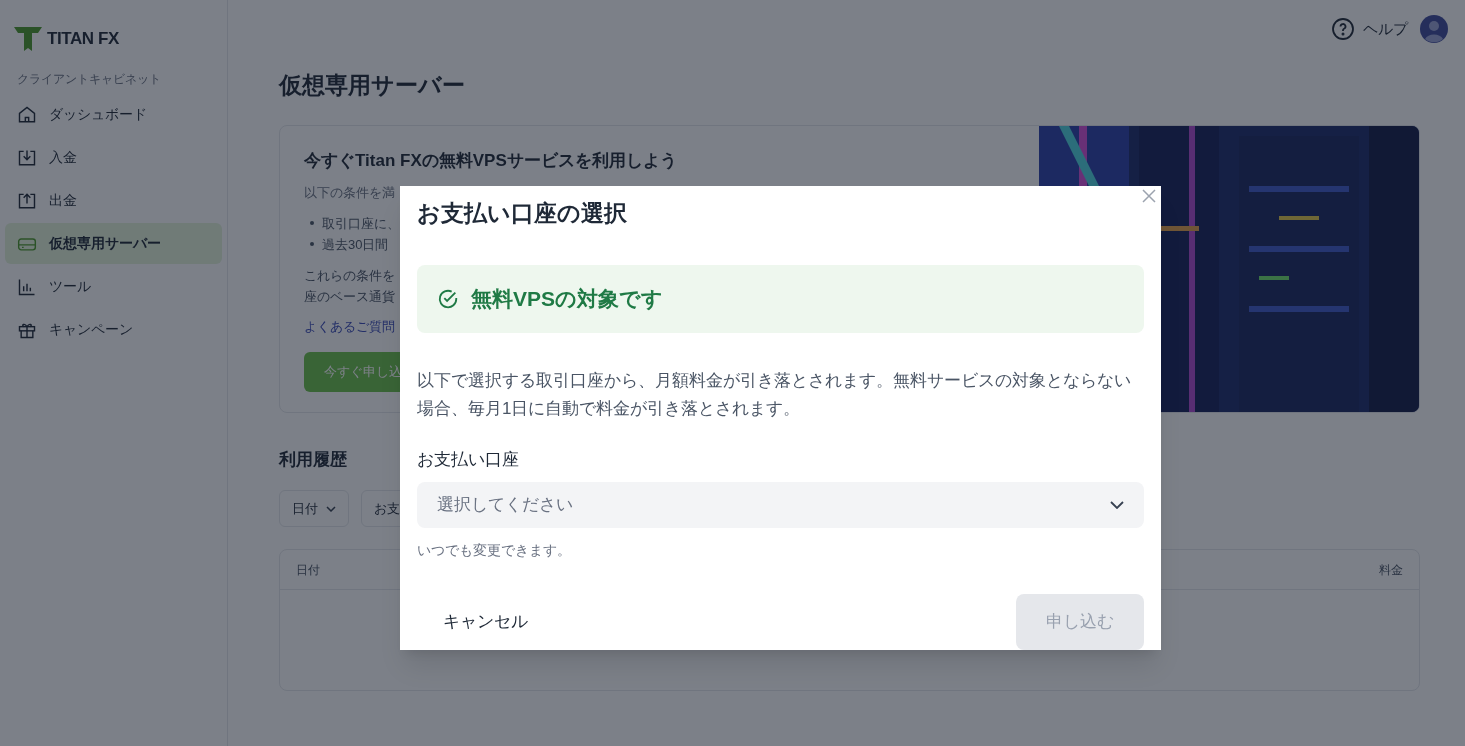 Image resolution: width=1465 pixels, height=746 pixels. Describe the element at coordinates (113, 286) in the screenshot. I see `sidebar-item: ツール` at that location.